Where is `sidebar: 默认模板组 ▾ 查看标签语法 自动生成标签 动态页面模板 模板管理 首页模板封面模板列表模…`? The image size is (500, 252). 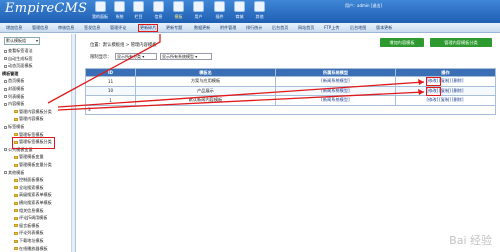 sidebar: 默认模板组 ▾ 查看标签语法 自动生成标签 动态页面模板 模板管理 首页模板封面模板列表模… is located at coordinates (38, 143).